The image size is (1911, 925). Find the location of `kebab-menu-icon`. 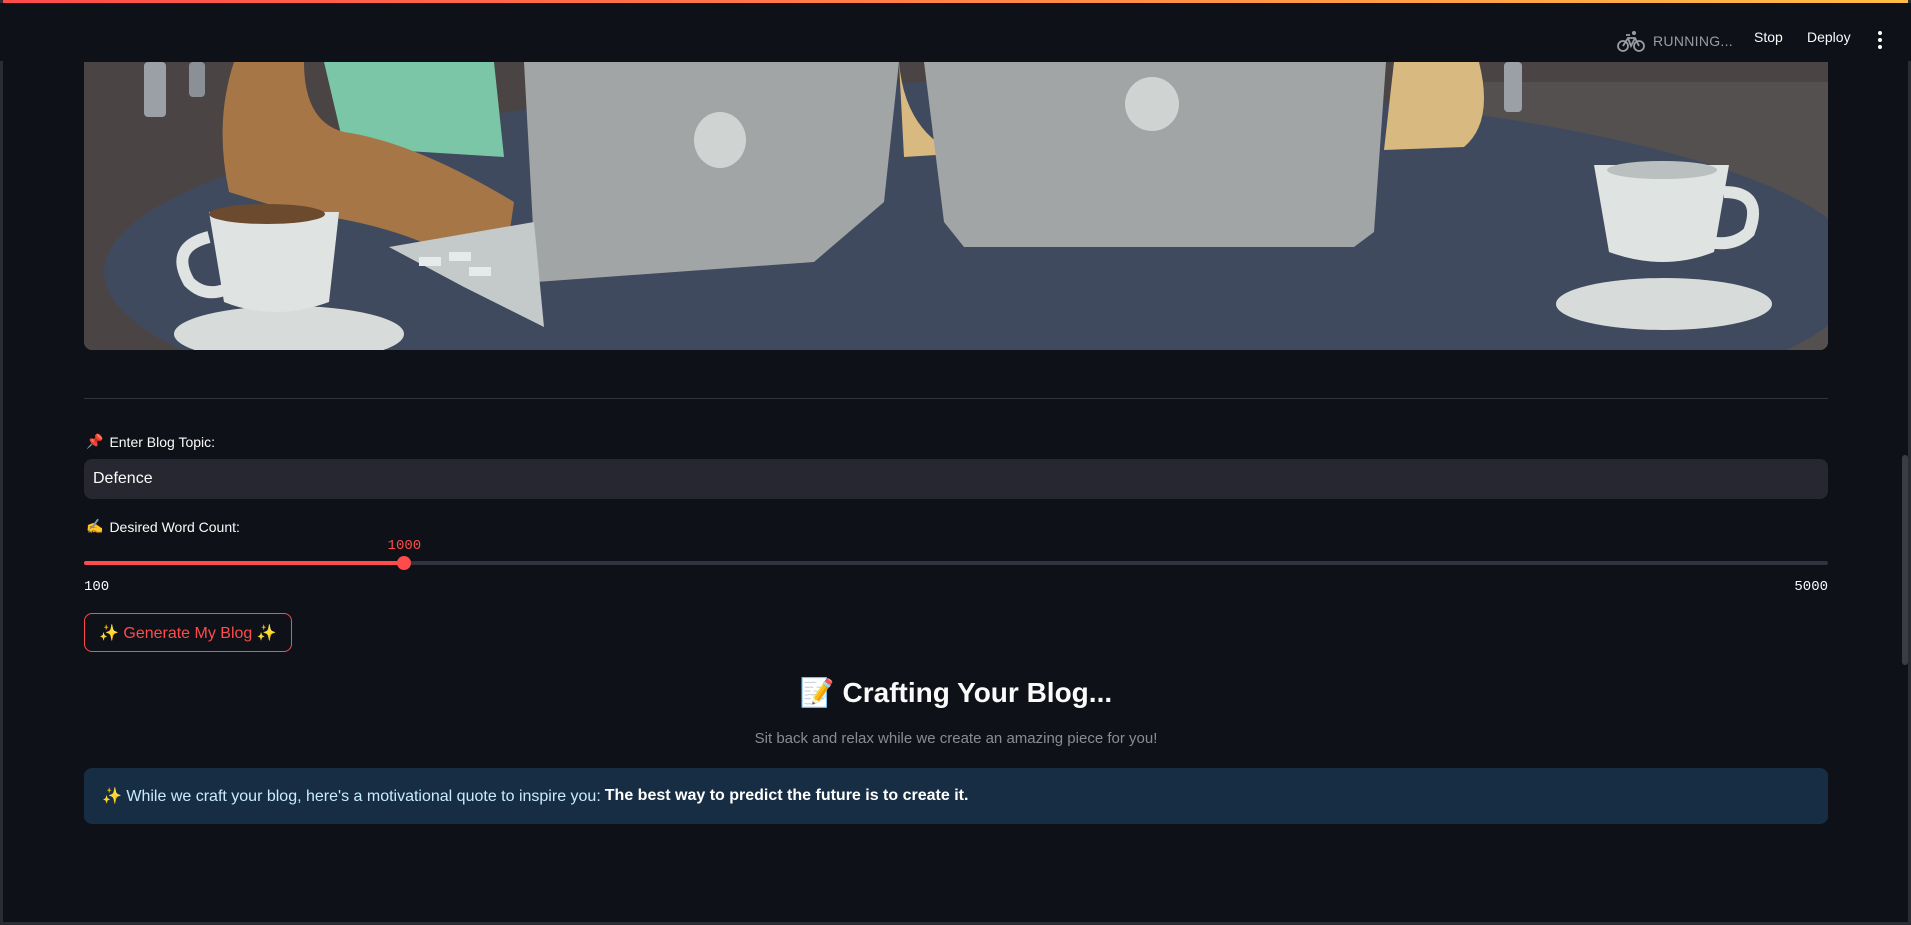

kebab-menu-icon is located at coordinates (1880, 40).